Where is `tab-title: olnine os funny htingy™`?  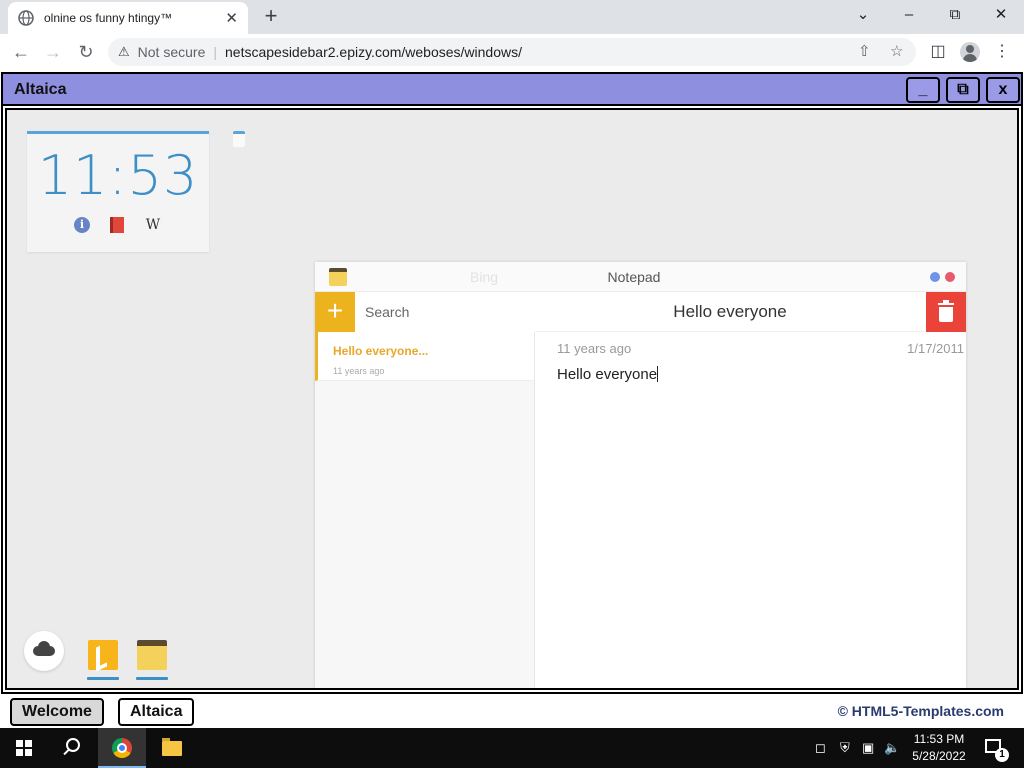
tab-title: olnine os funny htingy™ is located at coordinates (108, 18).